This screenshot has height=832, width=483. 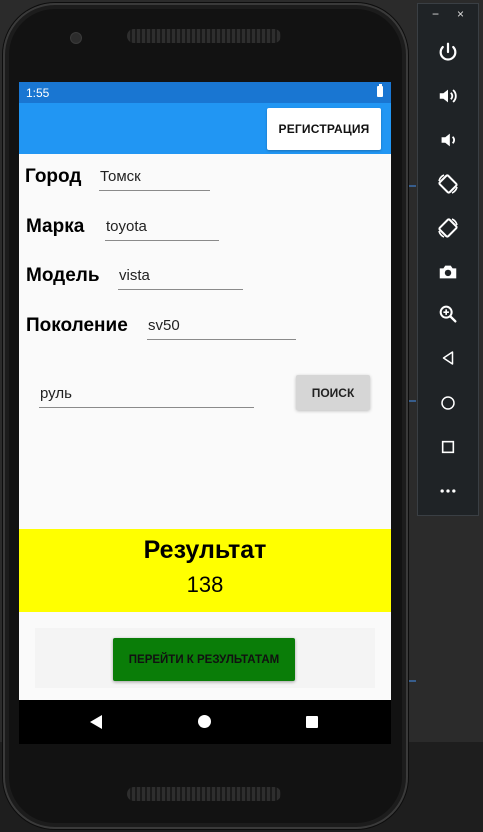 What do you see at coordinates (76, 38) in the screenshot?
I see `front-camera` at bounding box center [76, 38].